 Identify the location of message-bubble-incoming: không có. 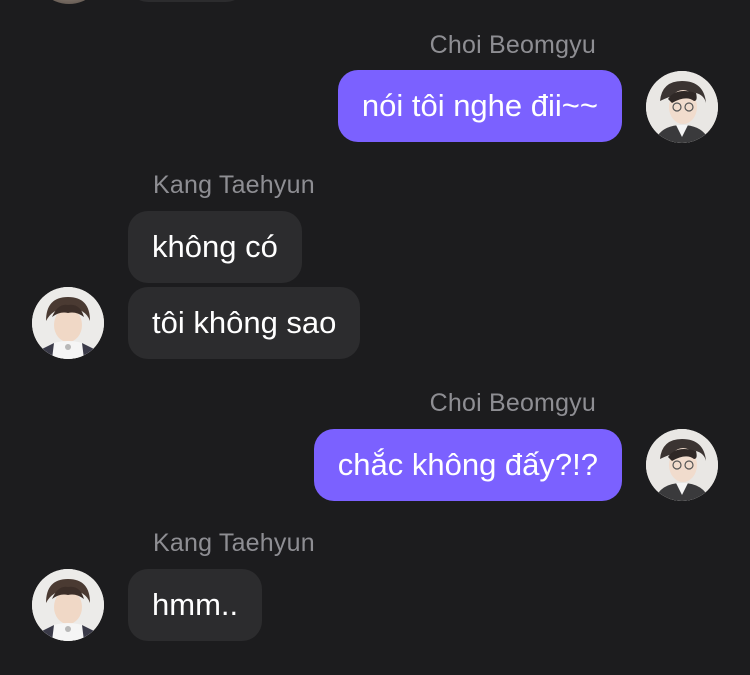
(215, 247).